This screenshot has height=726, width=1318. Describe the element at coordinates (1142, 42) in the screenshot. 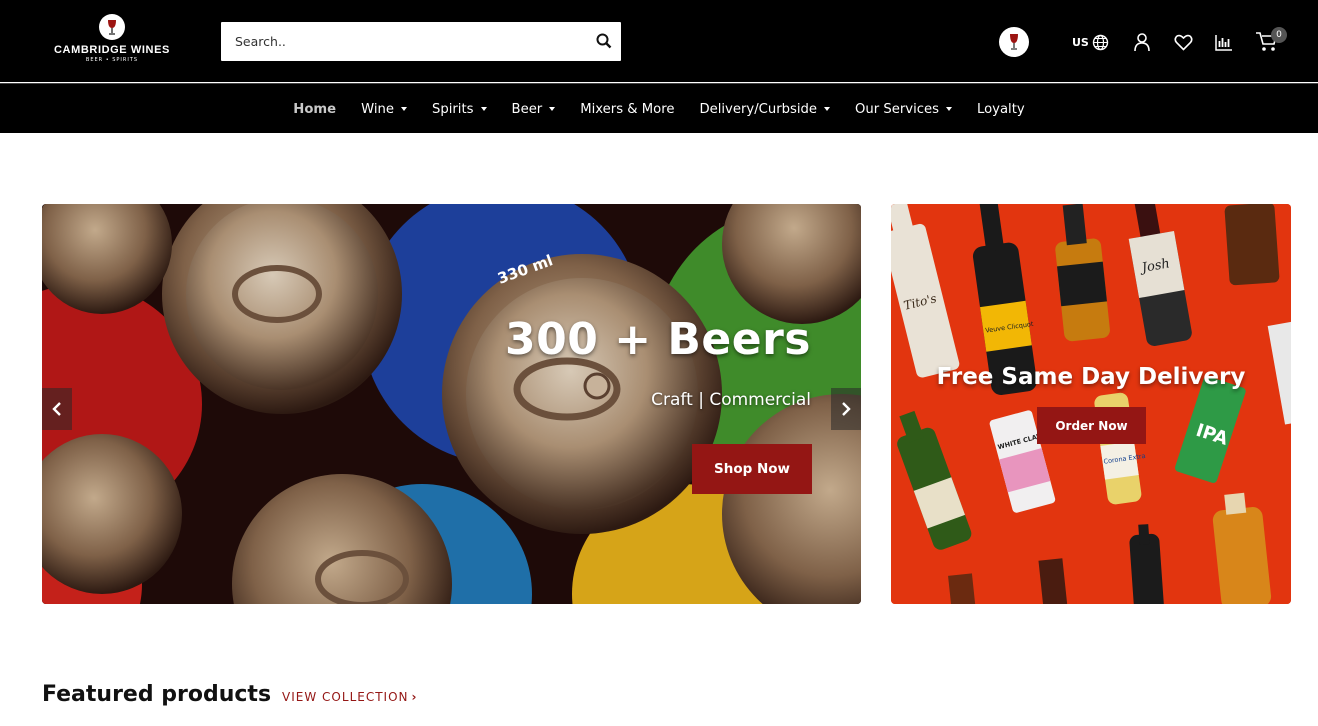

I see `user-icon` at that location.